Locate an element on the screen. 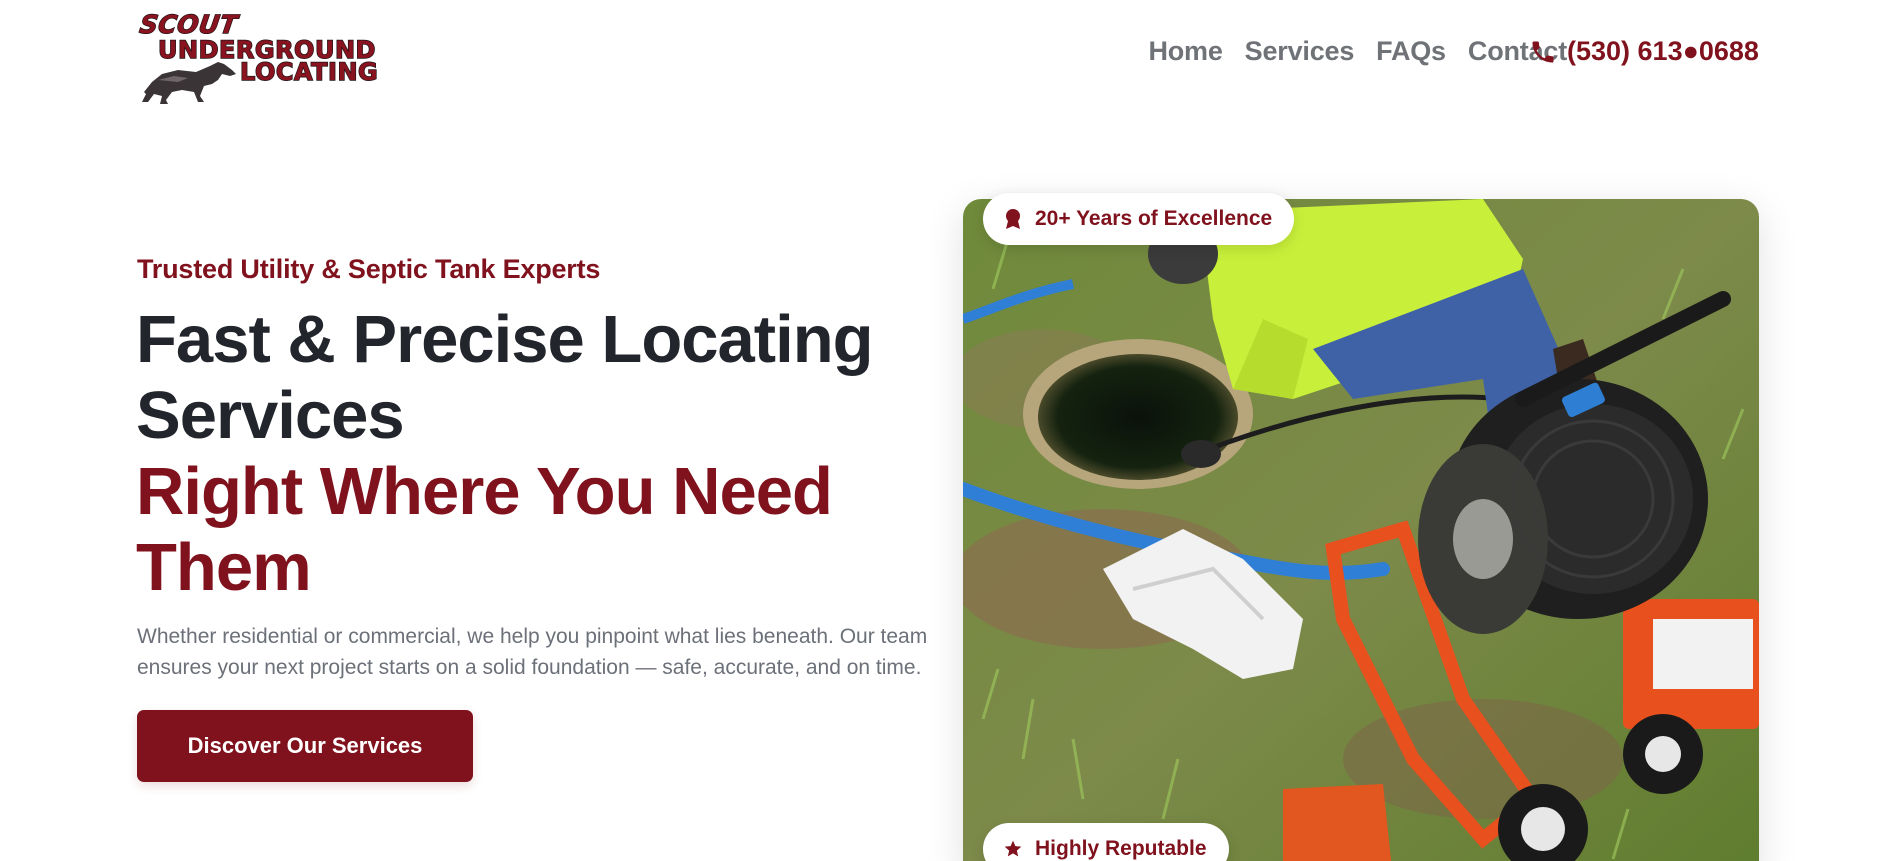  logo-word-scout: SCOUT is located at coordinates (188, 24).